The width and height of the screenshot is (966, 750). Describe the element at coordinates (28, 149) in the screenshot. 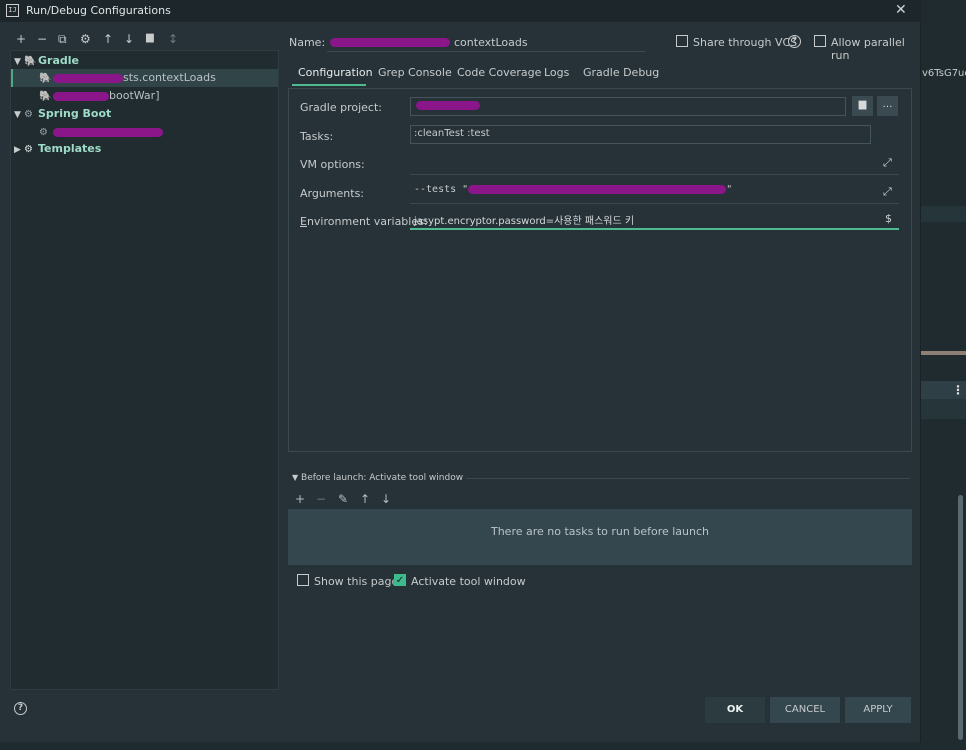

I see `wrench-icon: ⚙` at that location.